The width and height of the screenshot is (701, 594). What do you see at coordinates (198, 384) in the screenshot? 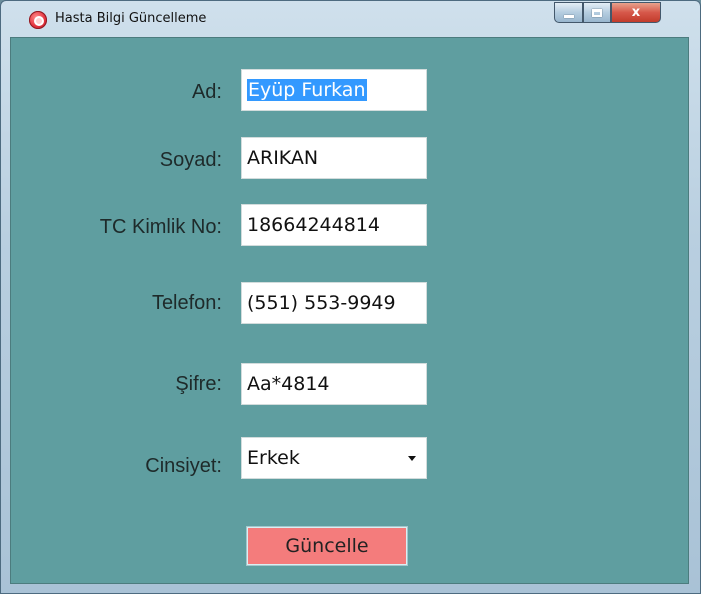
I see `sifre-label: Şifre:` at bounding box center [198, 384].